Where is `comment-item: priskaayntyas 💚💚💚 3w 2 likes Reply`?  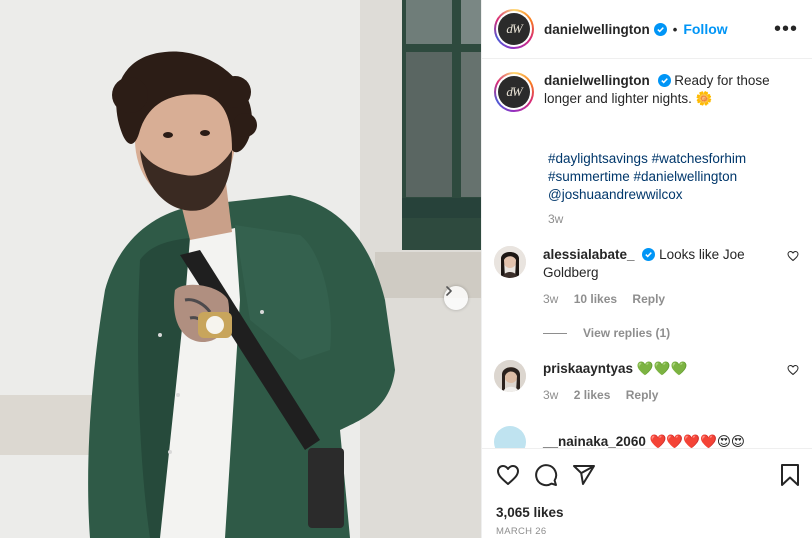
comment-item: priskaayntyas 💚💚💚 3w 2 likes Reply is located at coordinates (646, 382).